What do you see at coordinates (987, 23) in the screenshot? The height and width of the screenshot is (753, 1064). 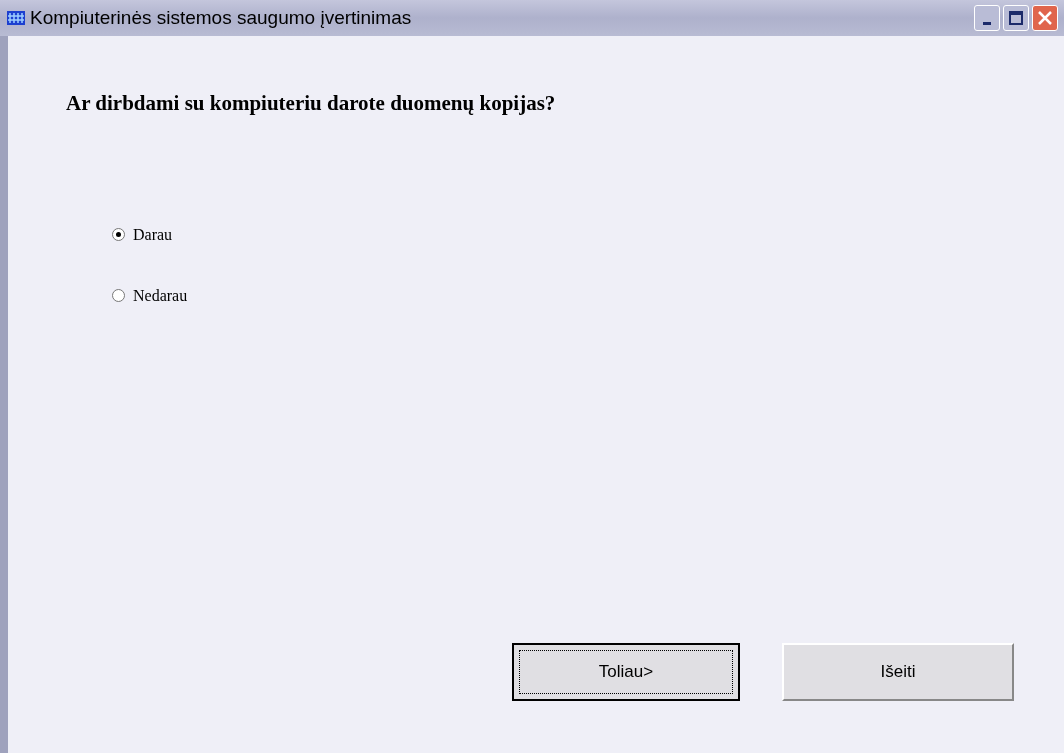 I see `minimize-icon` at bounding box center [987, 23].